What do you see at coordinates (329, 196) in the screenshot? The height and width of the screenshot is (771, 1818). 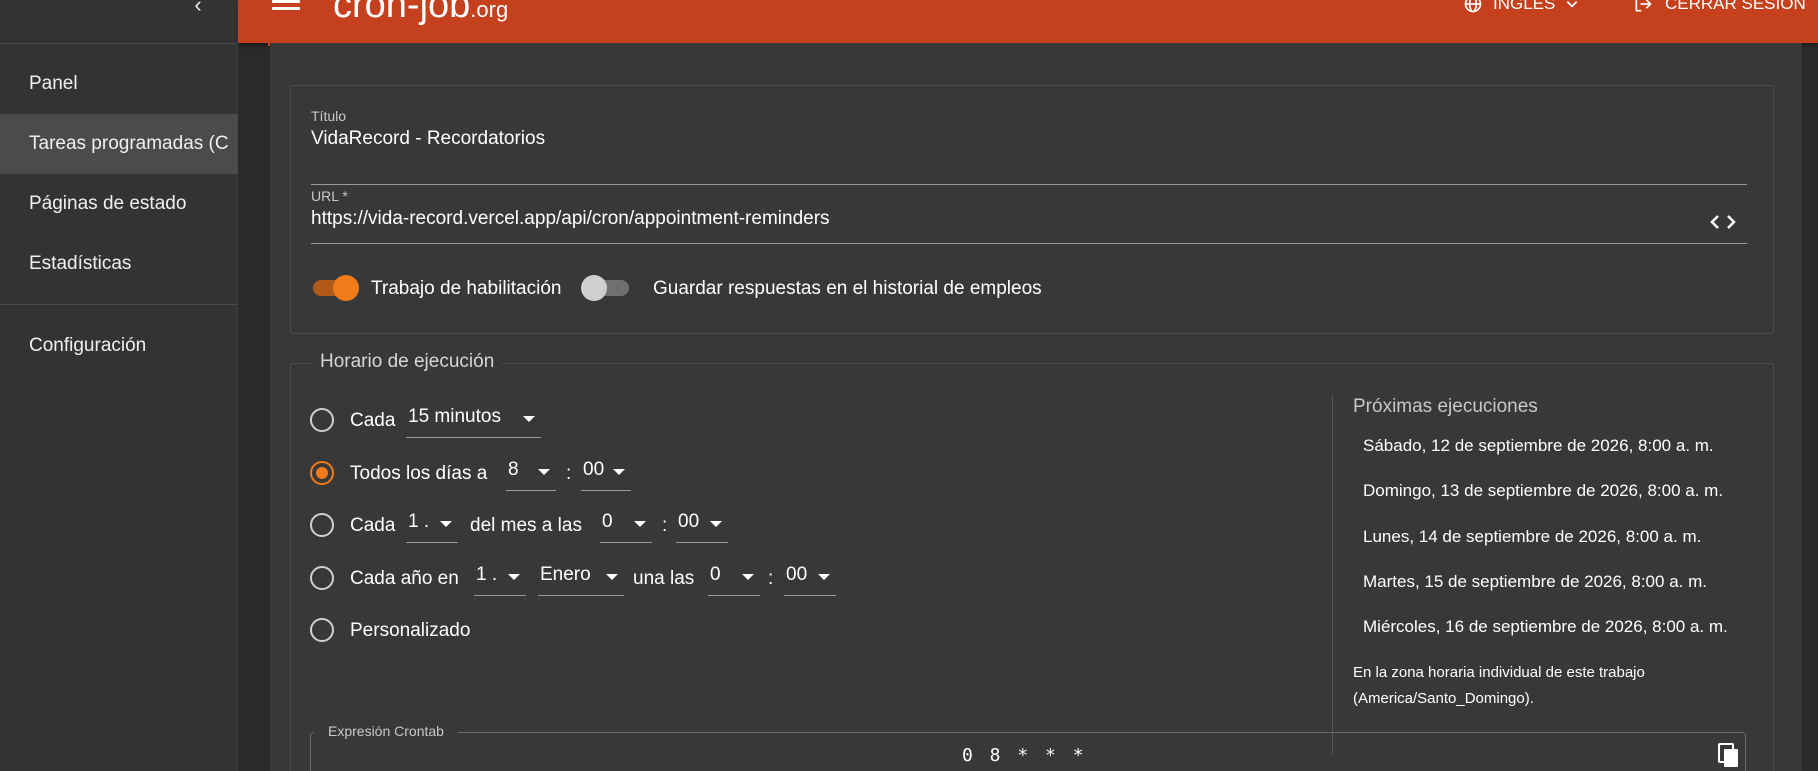 I see `url-label: URL *` at bounding box center [329, 196].